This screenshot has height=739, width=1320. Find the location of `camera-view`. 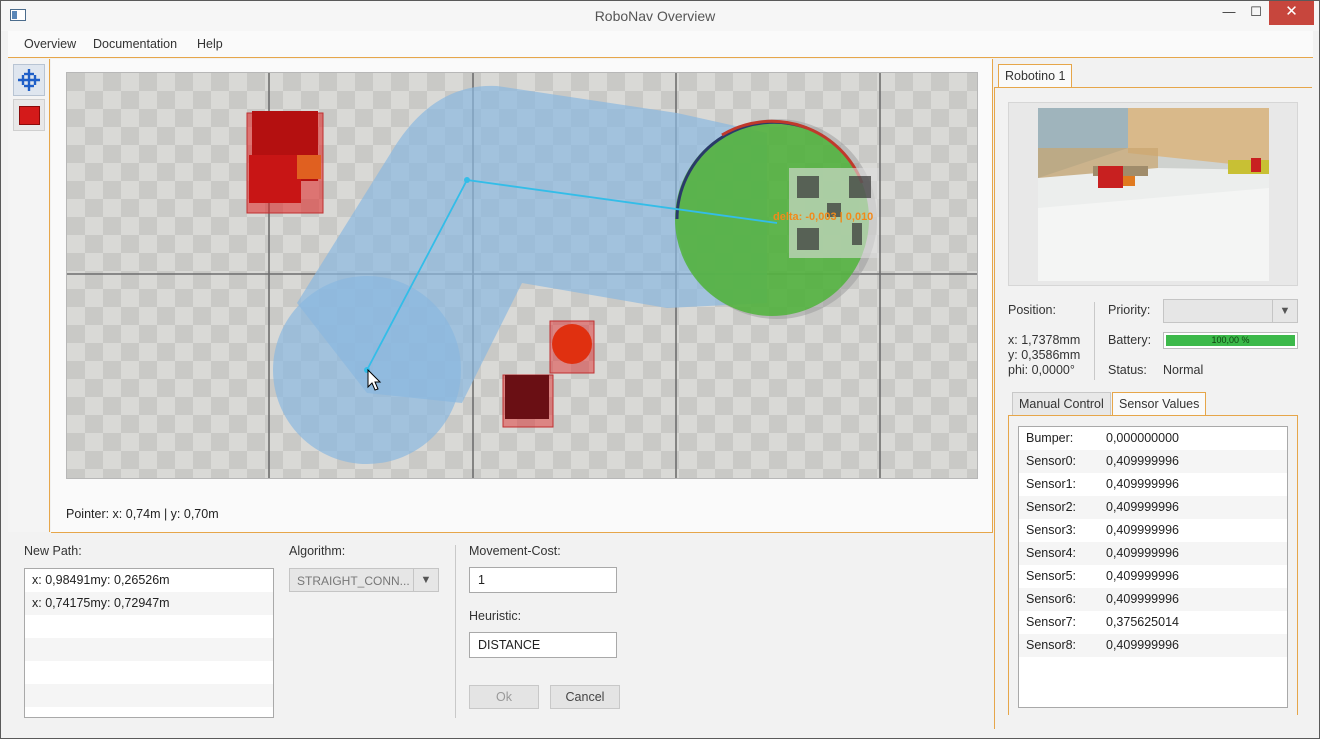

camera-view is located at coordinates (1153, 194).